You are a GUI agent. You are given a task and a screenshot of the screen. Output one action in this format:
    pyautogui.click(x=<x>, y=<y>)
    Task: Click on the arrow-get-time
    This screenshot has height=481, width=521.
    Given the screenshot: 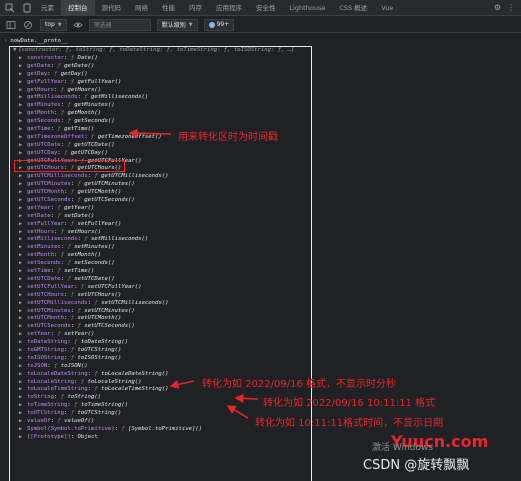 What is the action you would take?
    pyautogui.click(x=150, y=133)
    